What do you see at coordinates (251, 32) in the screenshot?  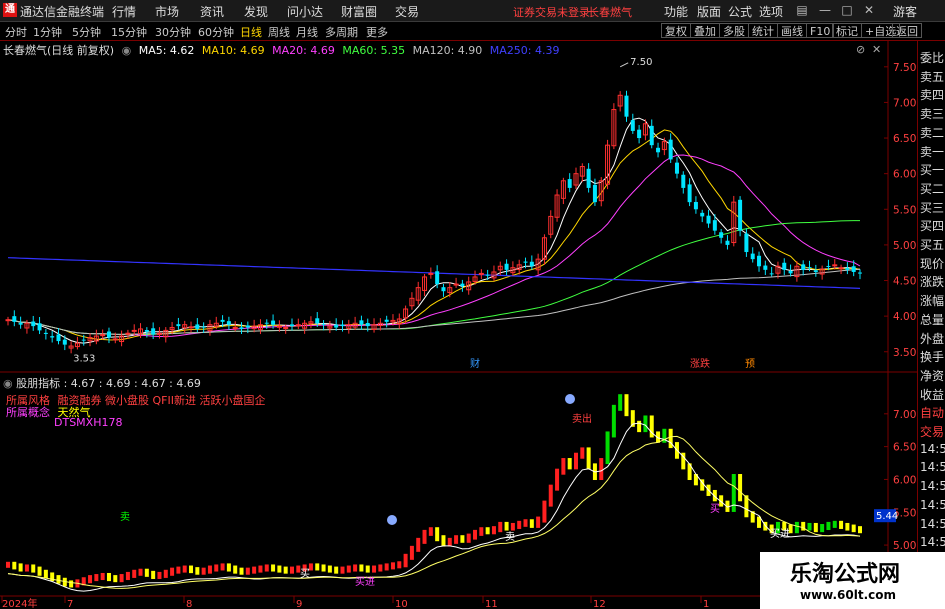 I see `period-daily: 日线` at bounding box center [251, 32].